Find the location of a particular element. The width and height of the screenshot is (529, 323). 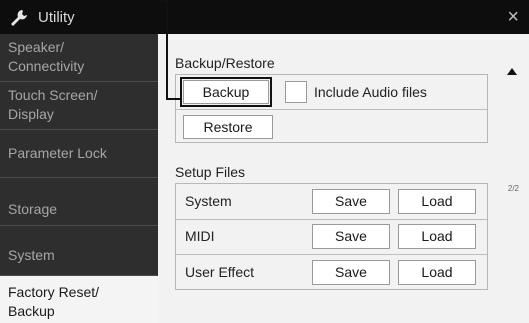

sidebar-item-parameter-lock: Parameter Lock is located at coordinates (79, 154).